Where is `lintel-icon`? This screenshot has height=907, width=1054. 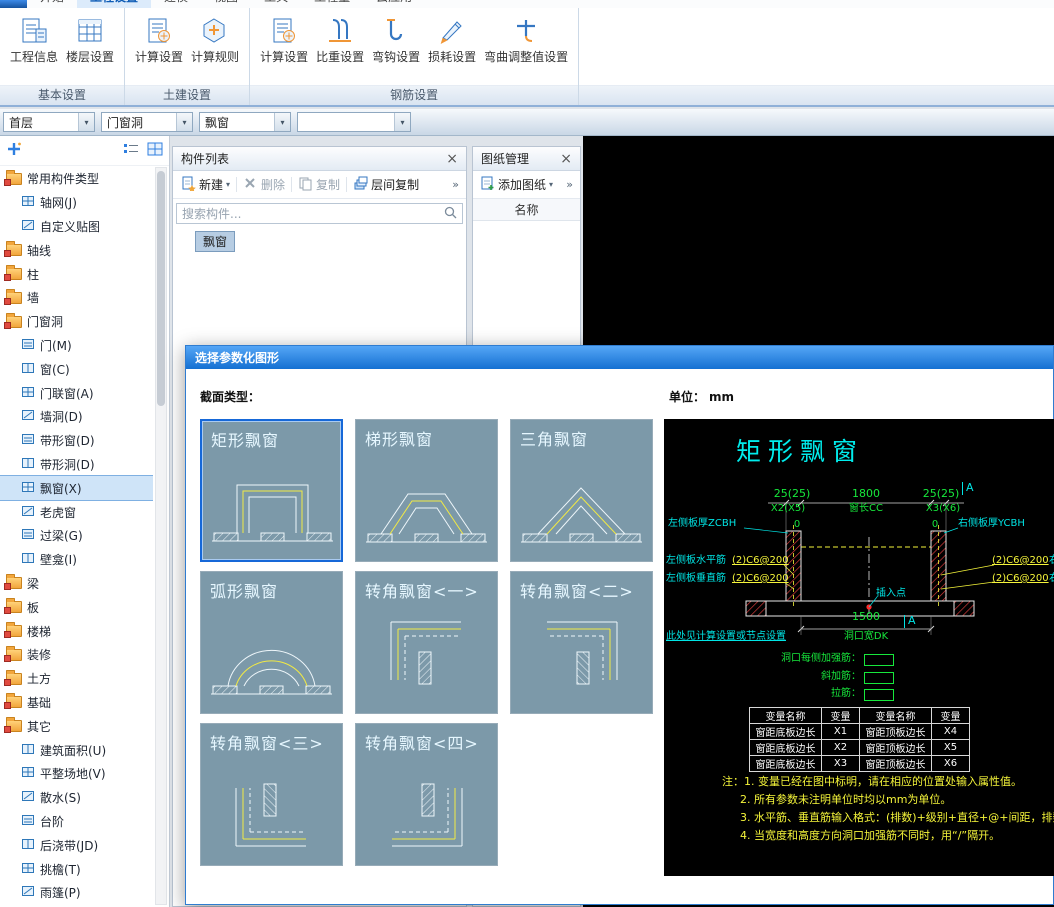
lintel-icon is located at coordinates (28, 535).